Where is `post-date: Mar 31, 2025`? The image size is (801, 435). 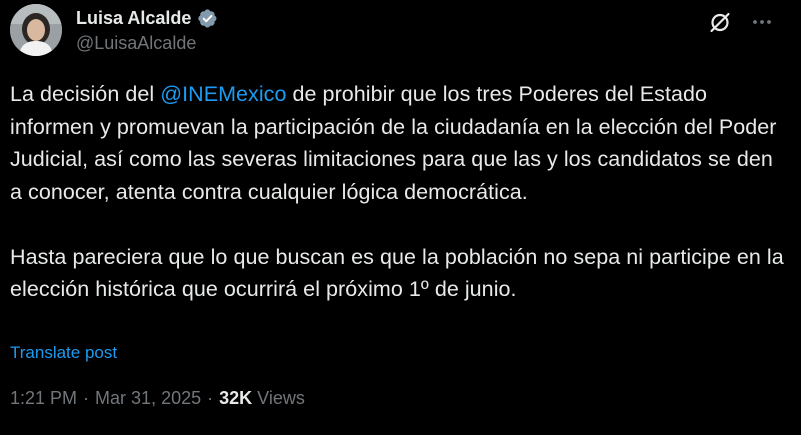 post-date: Mar 31, 2025 is located at coordinates (148, 398).